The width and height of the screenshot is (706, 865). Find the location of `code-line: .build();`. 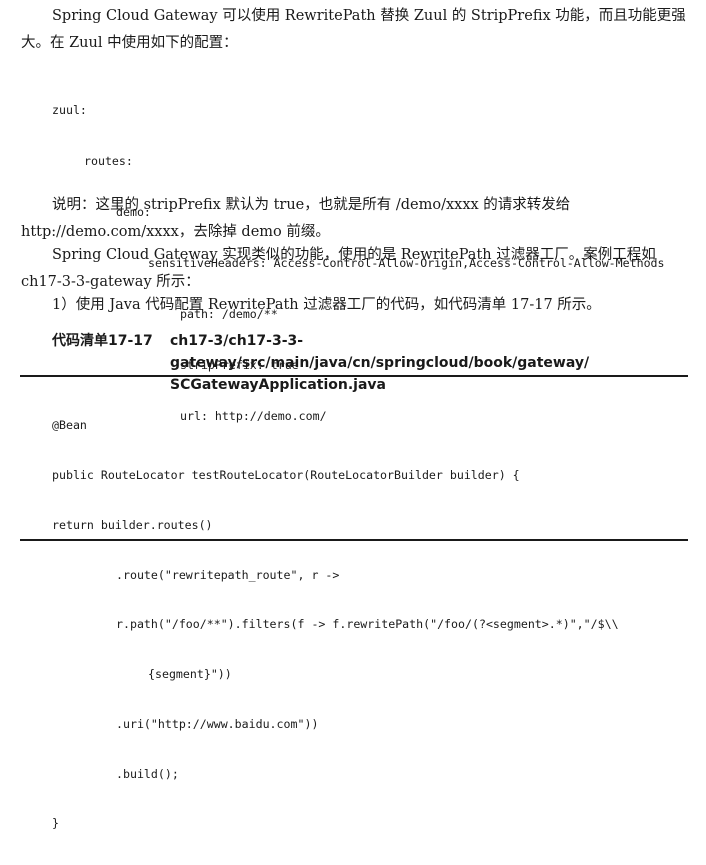

code-line: .build(); is located at coordinates (147, 773).